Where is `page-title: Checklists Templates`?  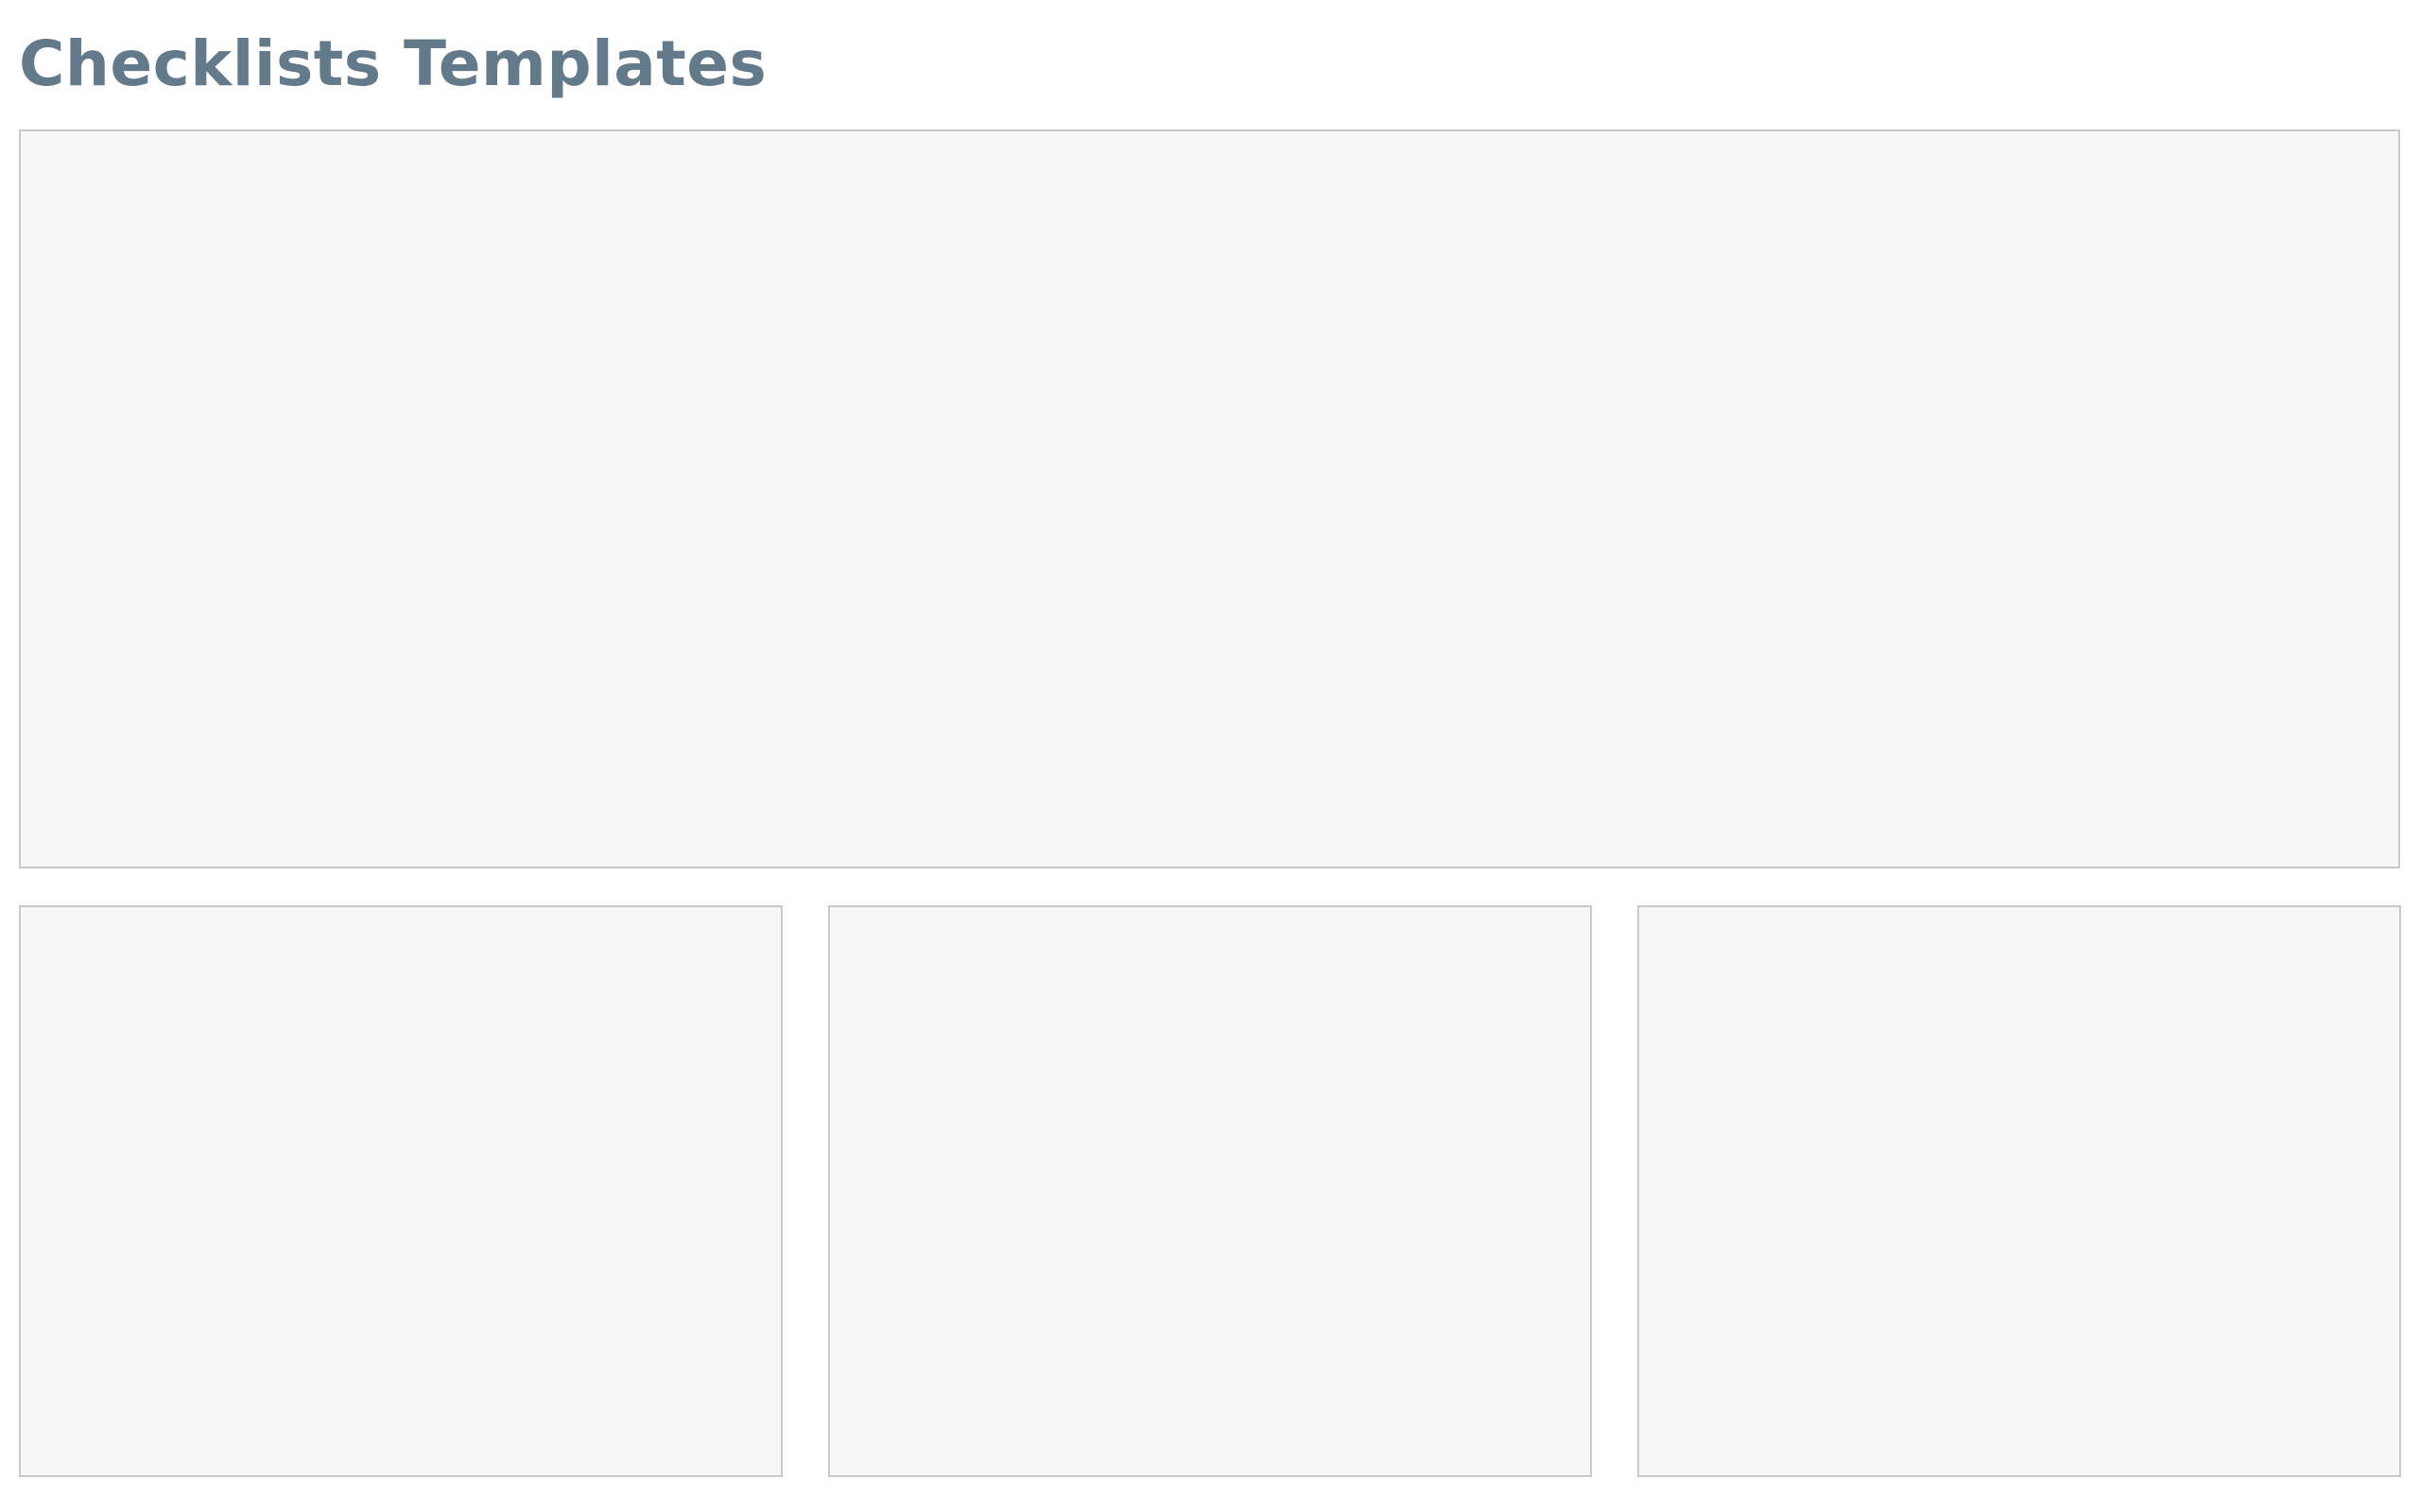
page-title: Checklists Templates is located at coordinates (393, 63).